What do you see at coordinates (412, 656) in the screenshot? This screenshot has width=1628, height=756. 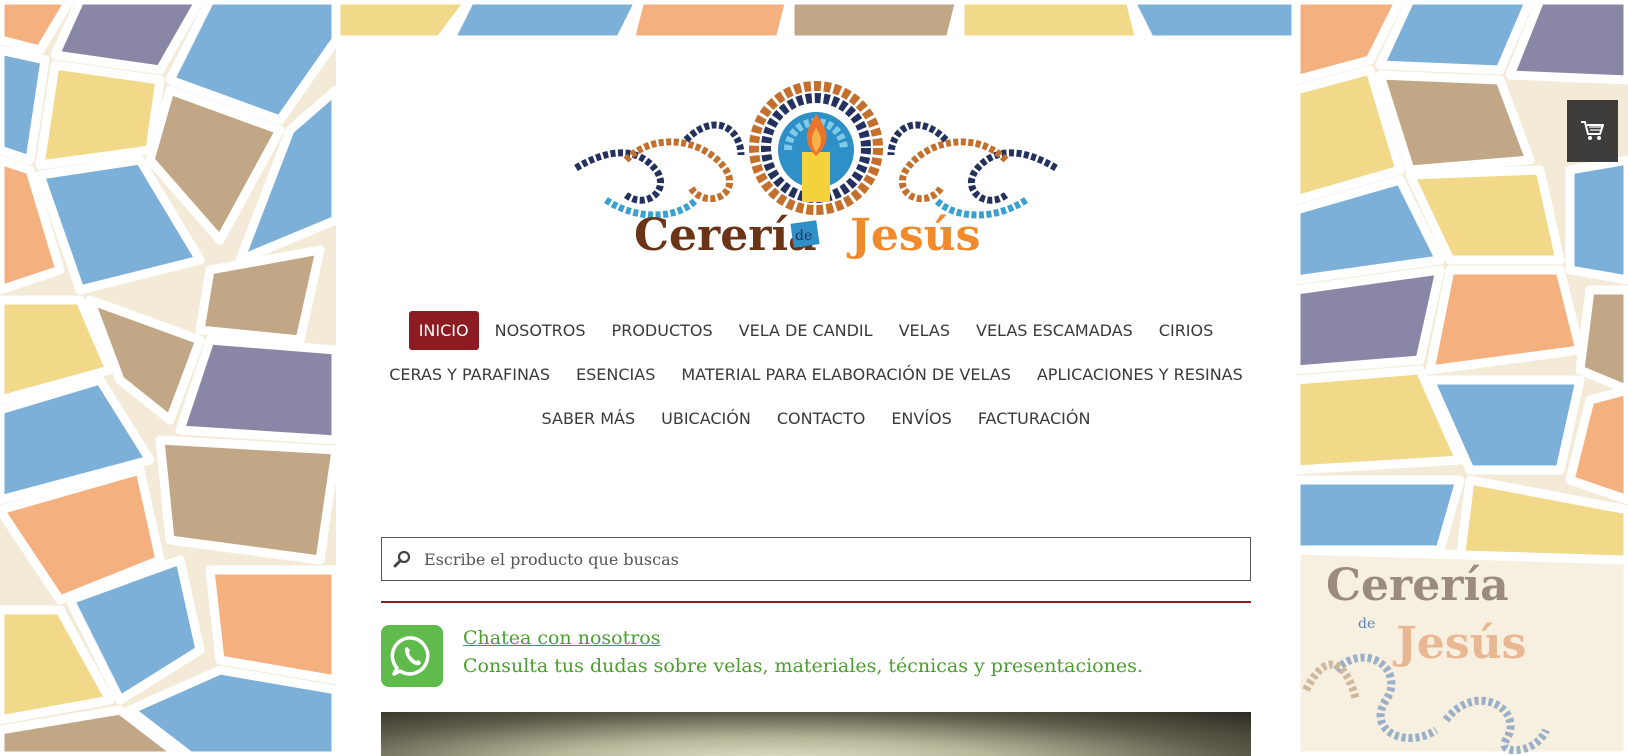 I see `whatsapp-icon` at bounding box center [412, 656].